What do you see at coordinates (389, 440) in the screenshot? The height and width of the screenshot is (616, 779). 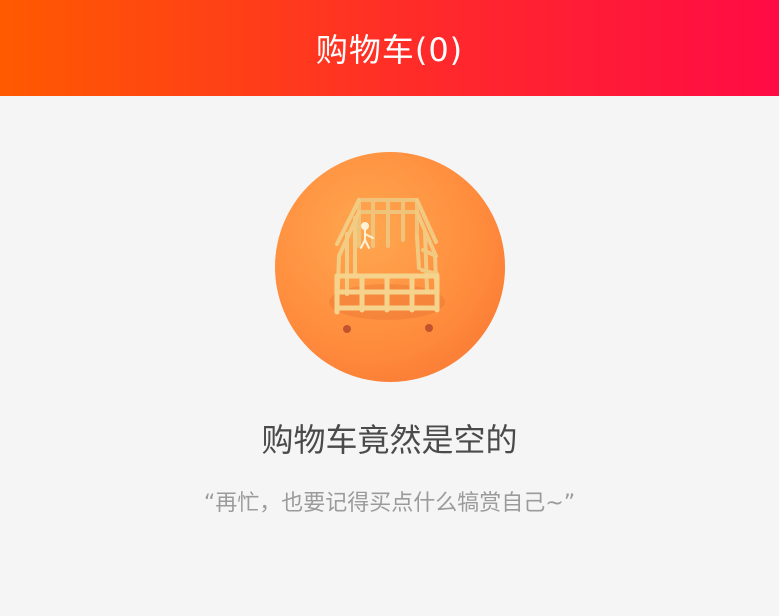 I see `empty-cart-title: 购物车竟然是空的` at bounding box center [389, 440].